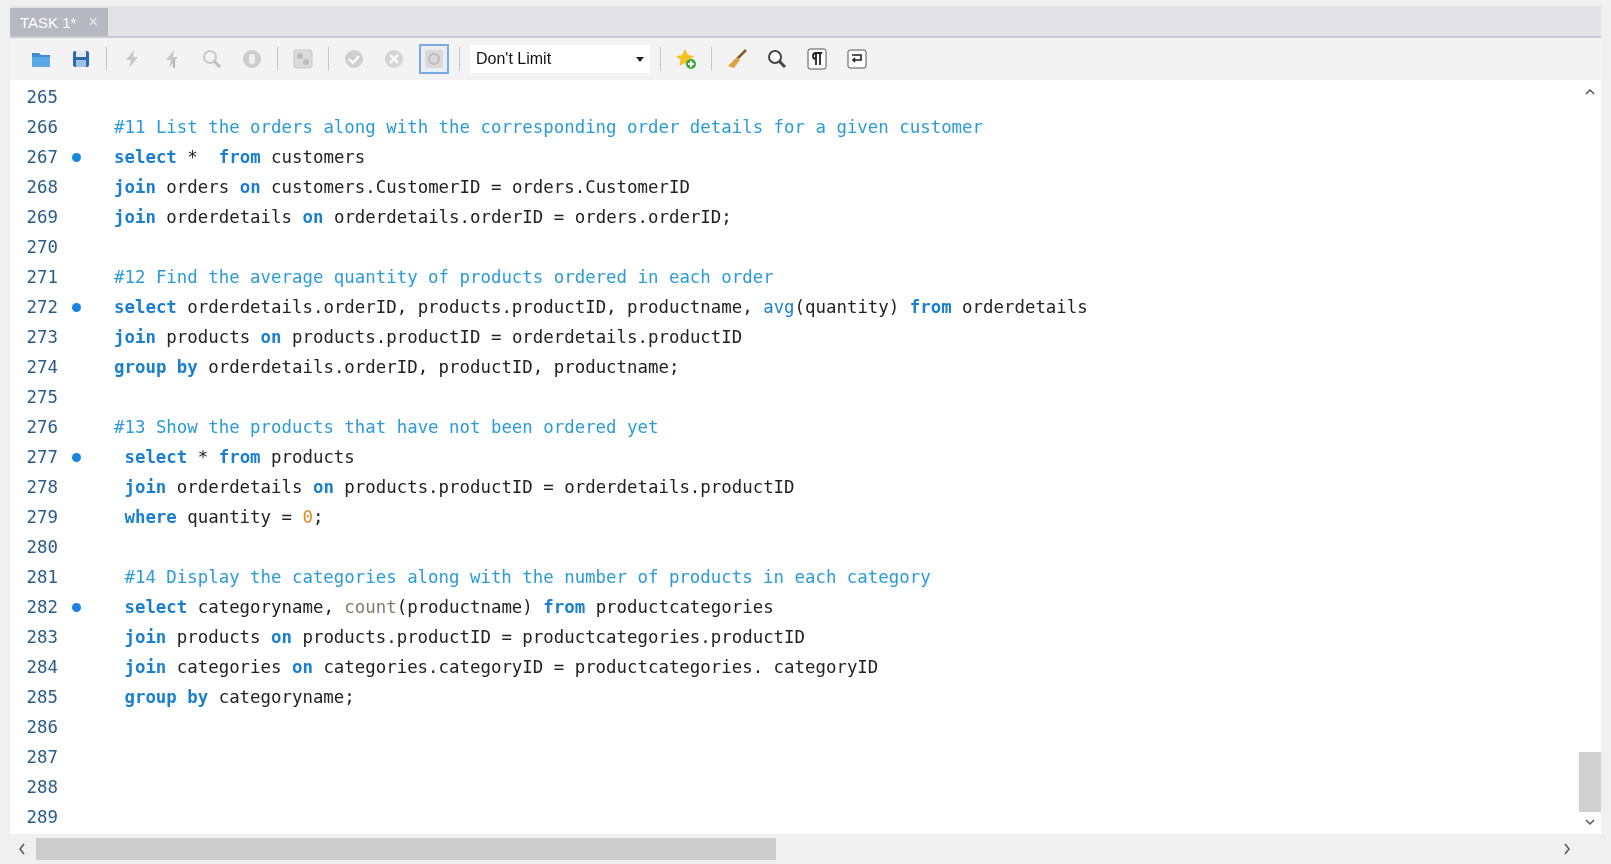 The width and height of the screenshot is (1611, 864). I want to click on line-number: 278, so click(41, 487).